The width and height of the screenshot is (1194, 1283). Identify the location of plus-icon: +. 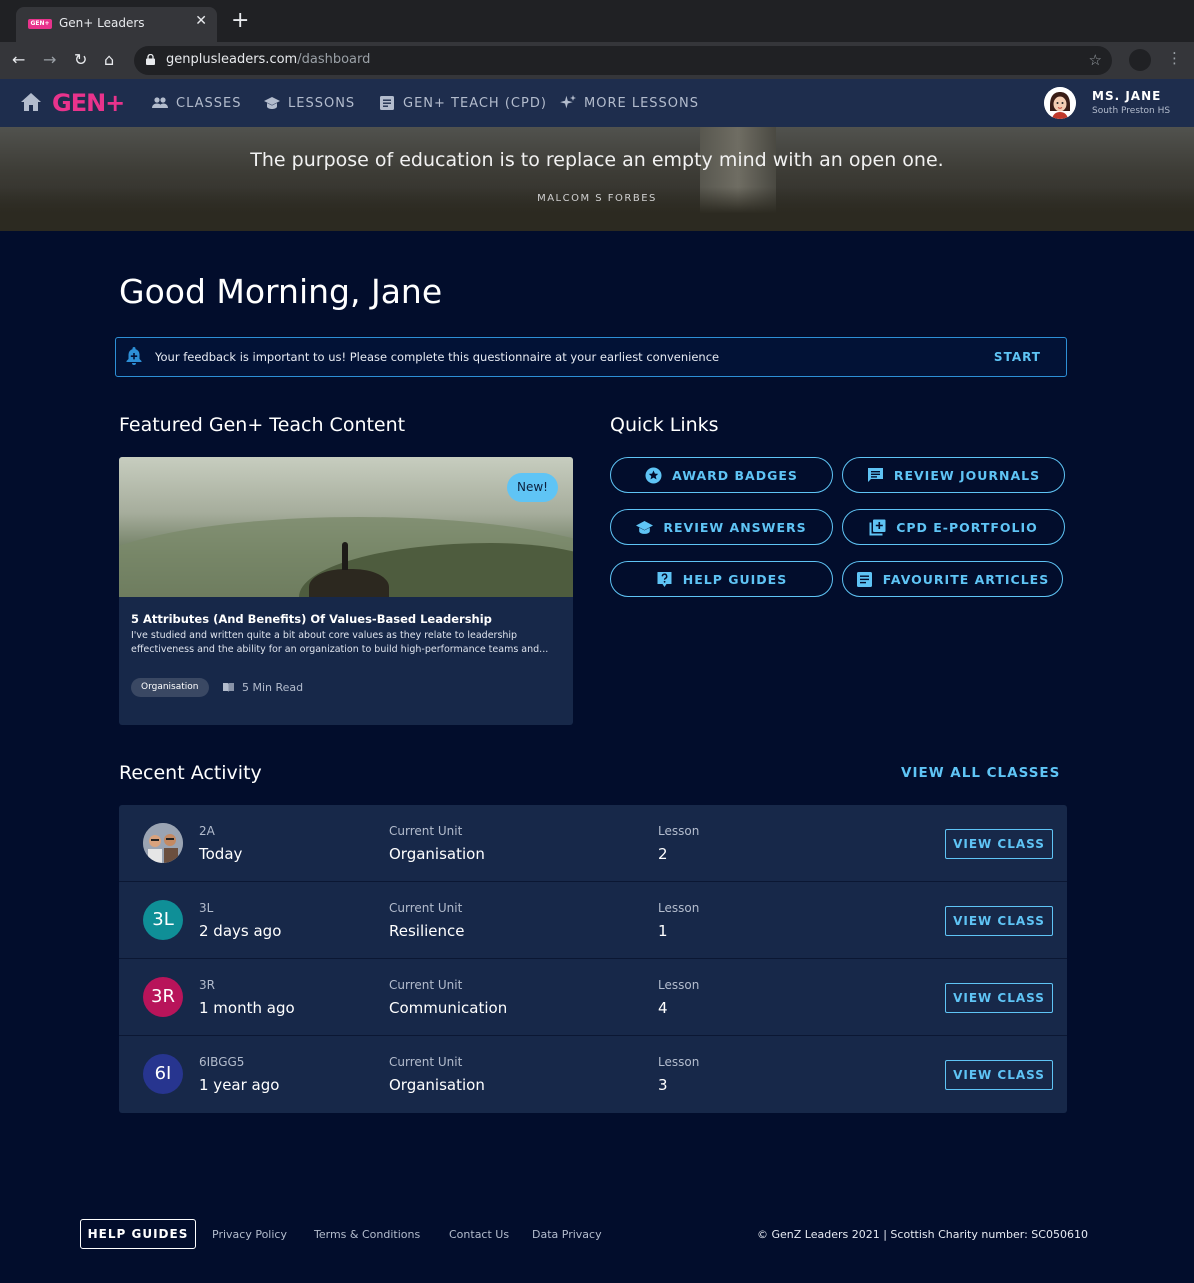
(240, 21).